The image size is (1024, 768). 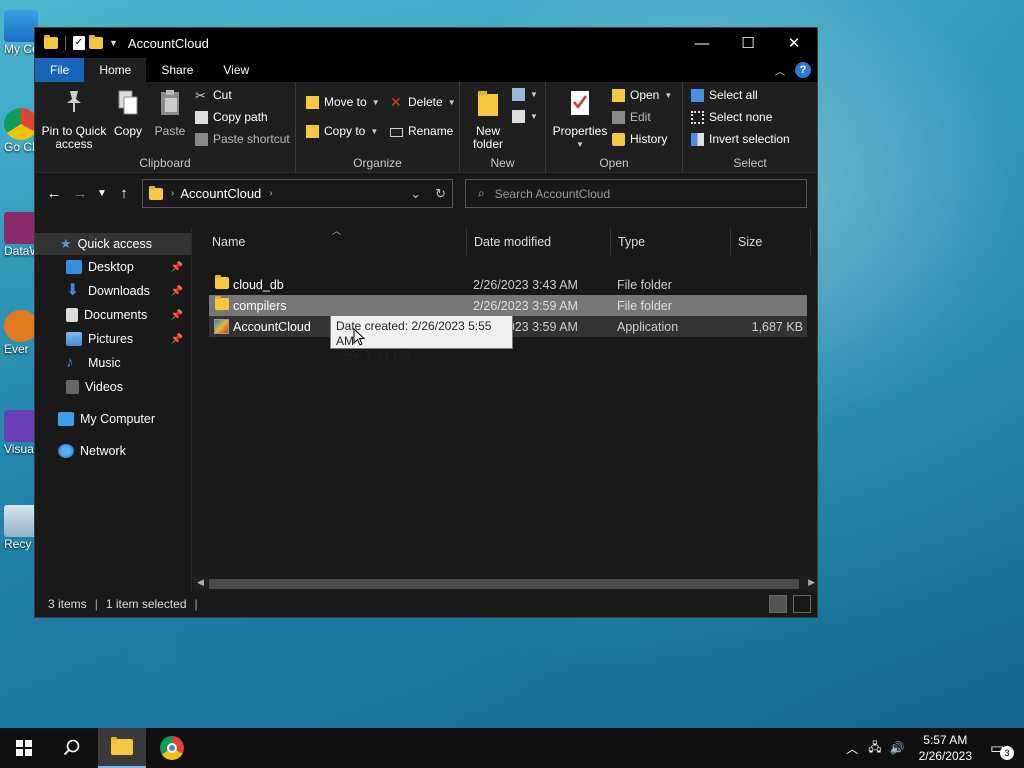 I want to click on rename-button: Rename, so click(x=421, y=131).